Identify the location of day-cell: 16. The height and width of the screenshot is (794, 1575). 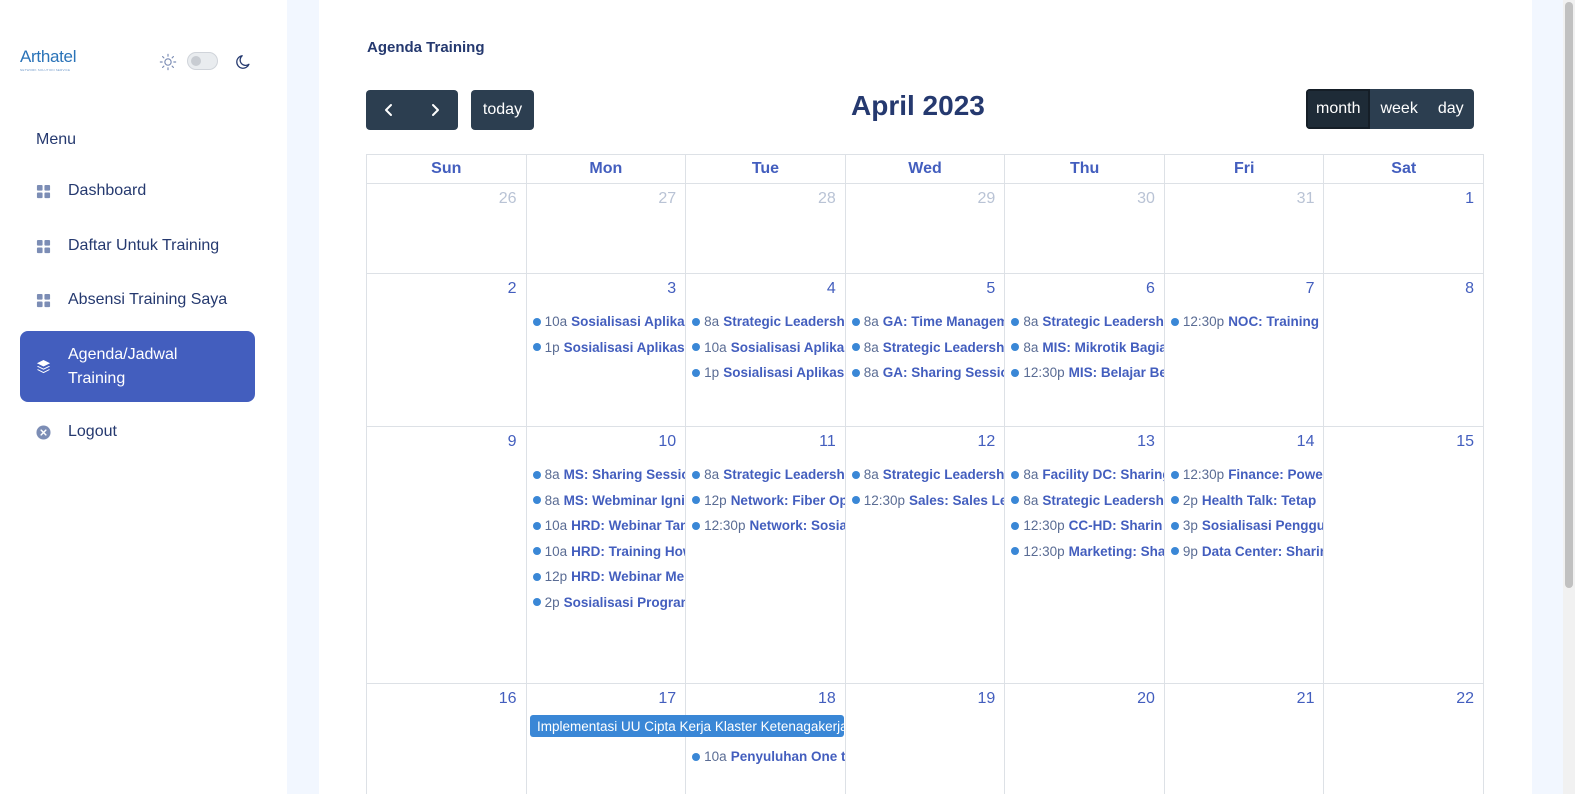
(447, 739).